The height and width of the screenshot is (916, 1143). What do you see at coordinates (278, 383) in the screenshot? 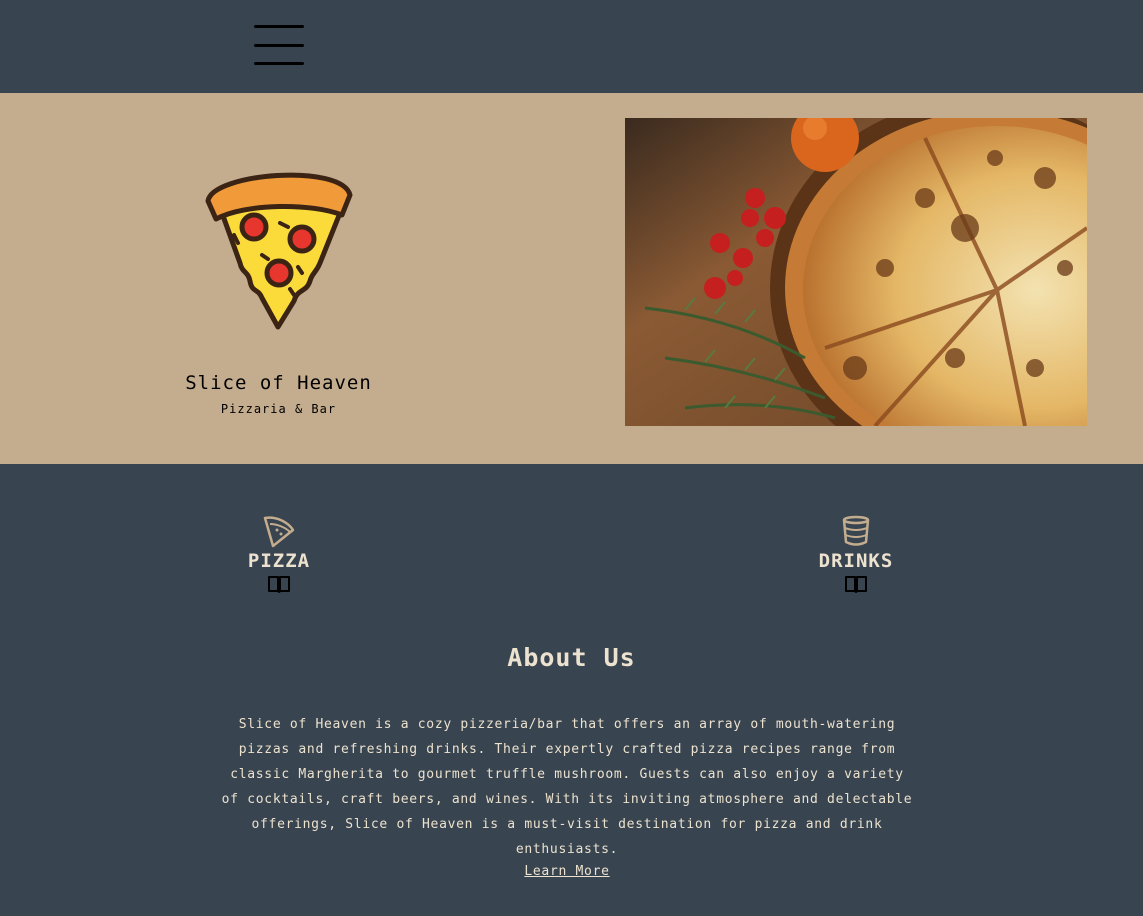
I see `brand-name: Slice of Heaven` at bounding box center [278, 383].